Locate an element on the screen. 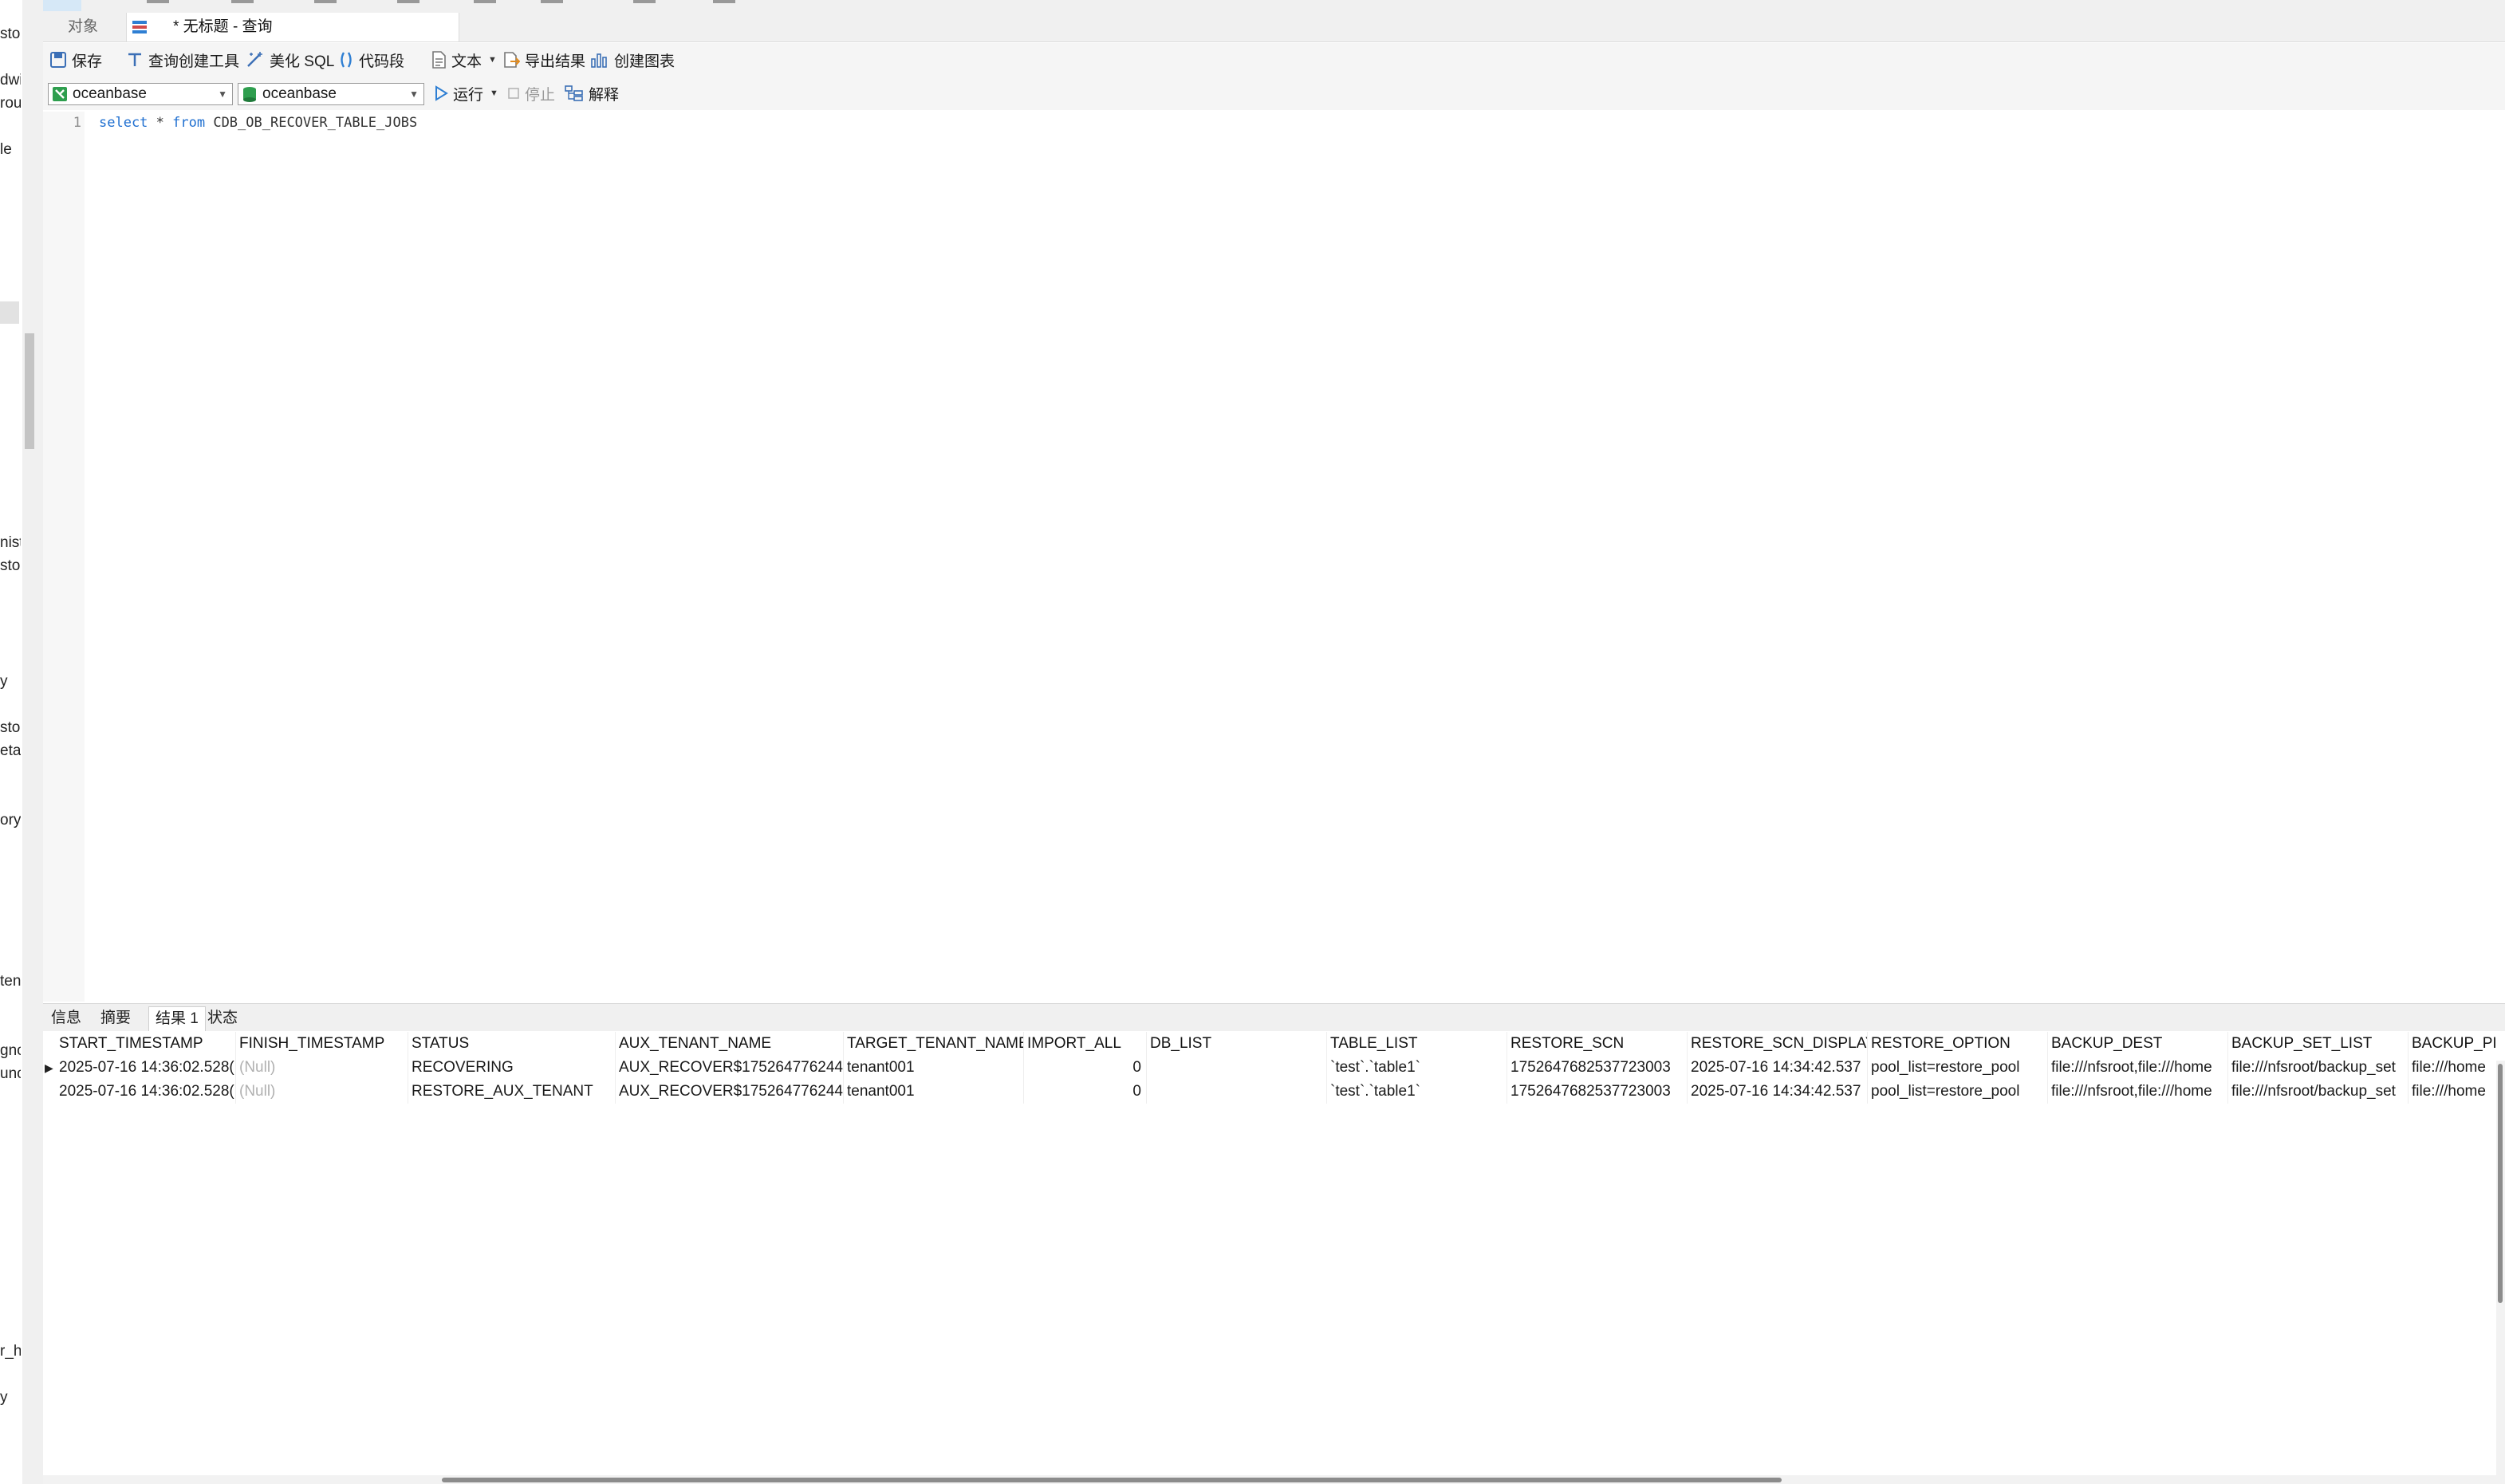 The height and width of the screenshot is (1484, 2505). tree-item-fragment: gno is located at coordinates (10, 1051).